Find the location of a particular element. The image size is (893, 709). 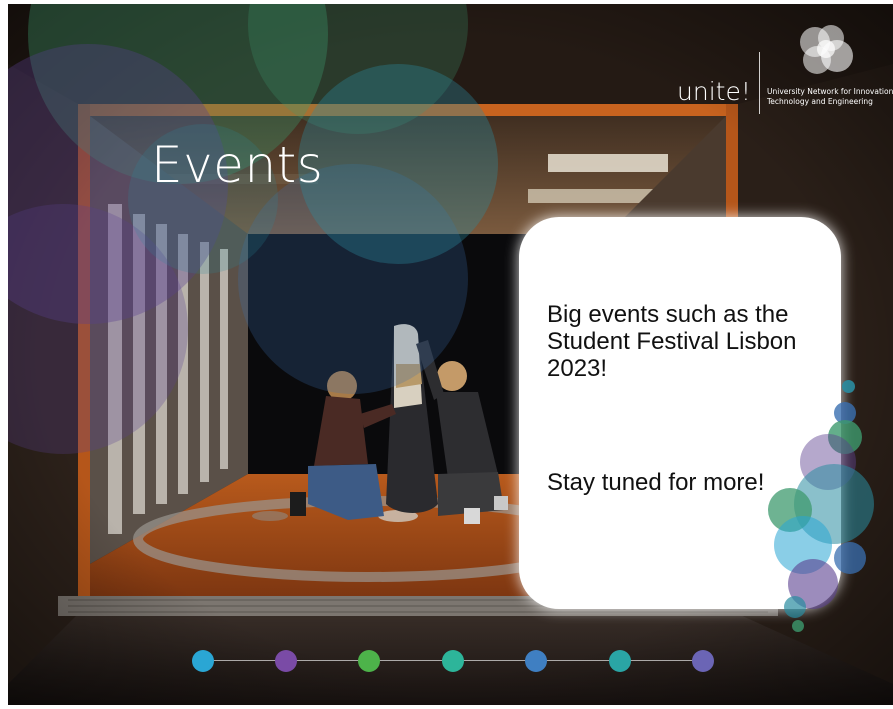

logo-wordmark: unite! is located at coordinates (714, 91).